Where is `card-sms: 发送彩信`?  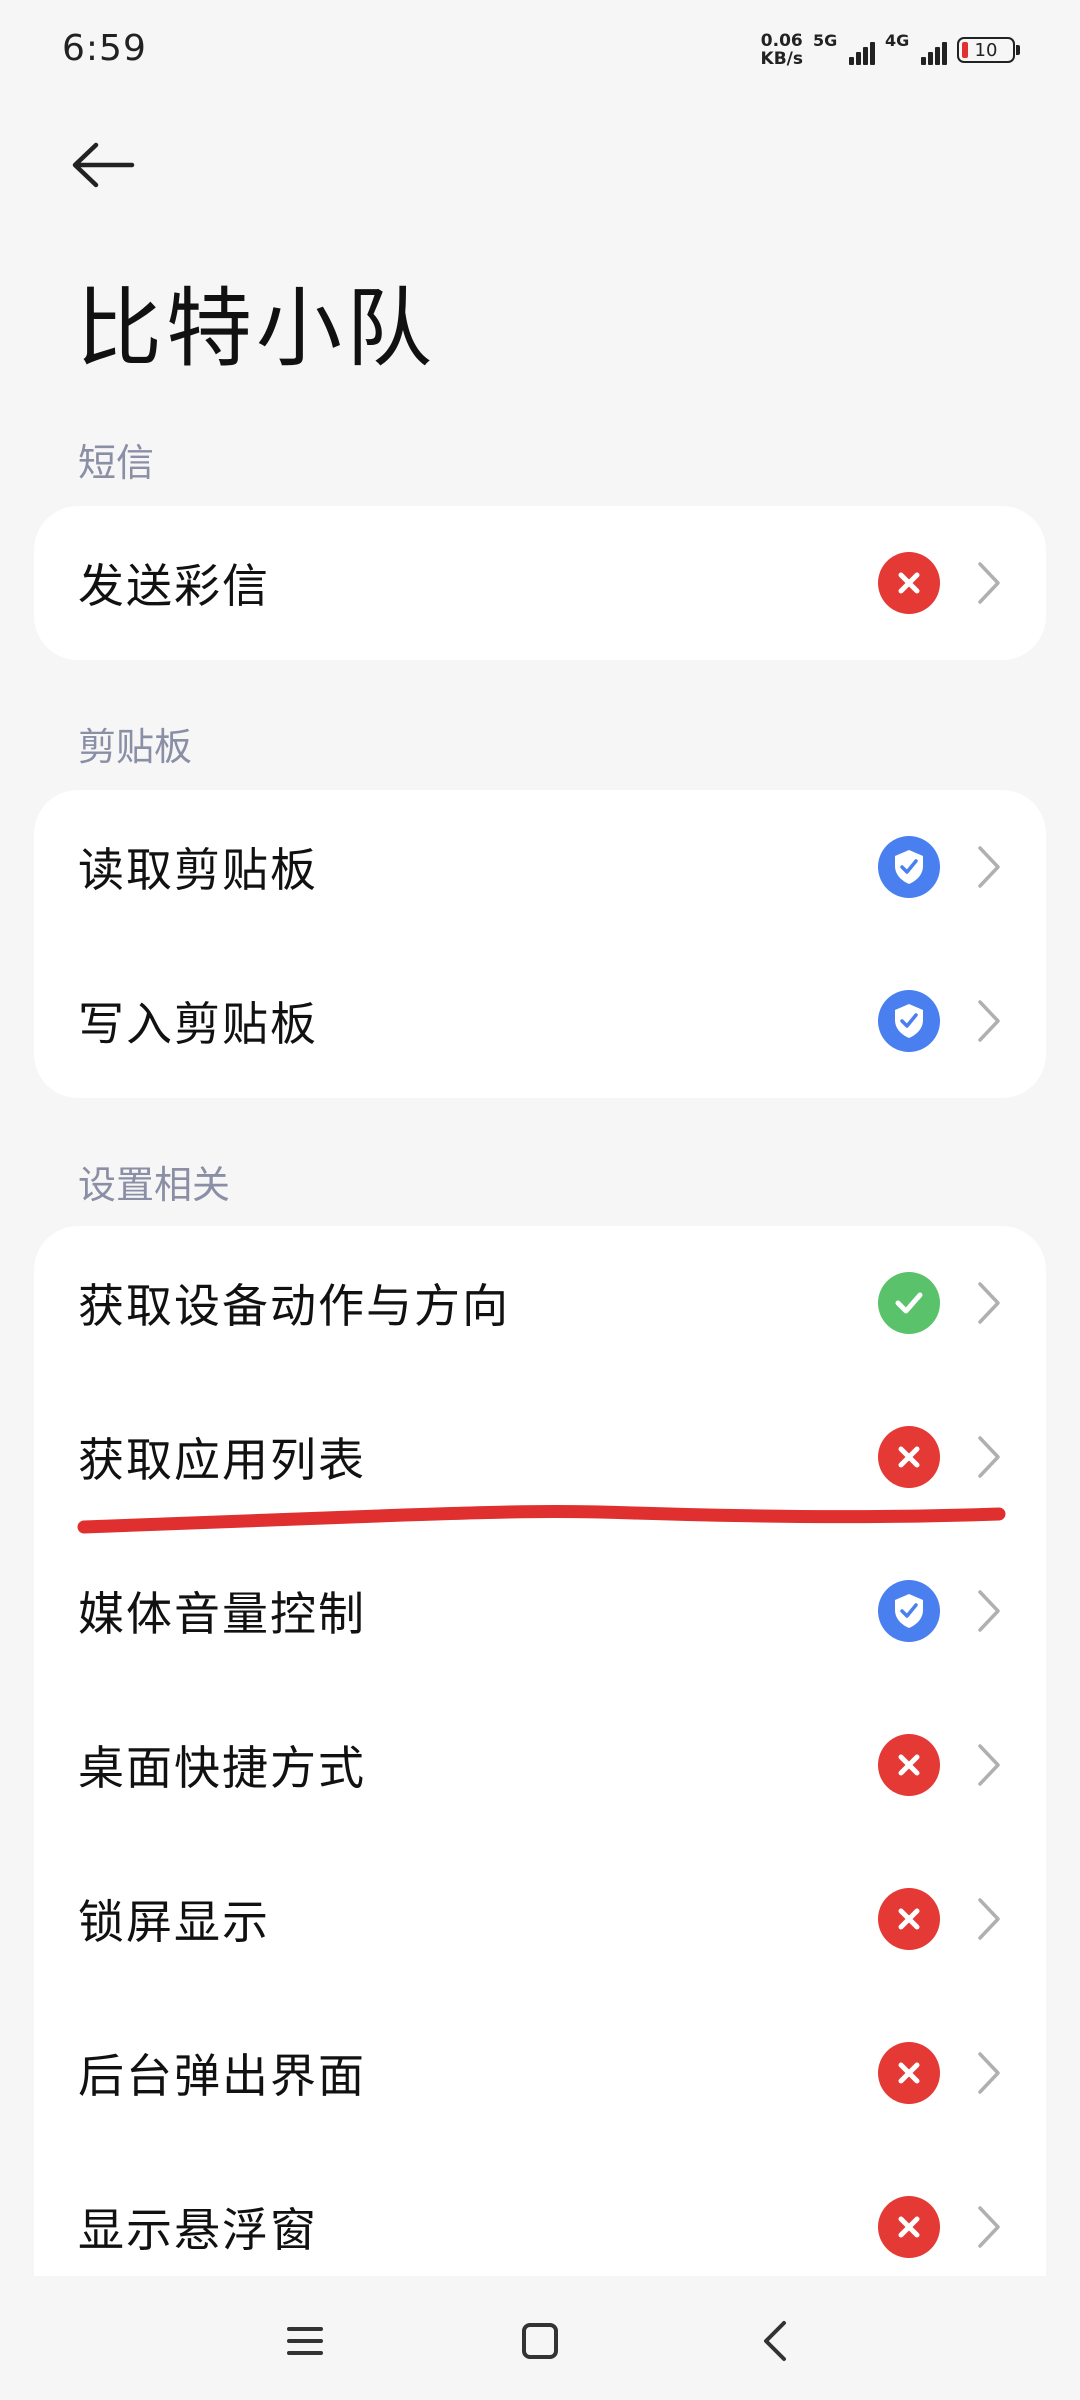
card-sms: 发送彩信 is located at coordinates (540, 583).